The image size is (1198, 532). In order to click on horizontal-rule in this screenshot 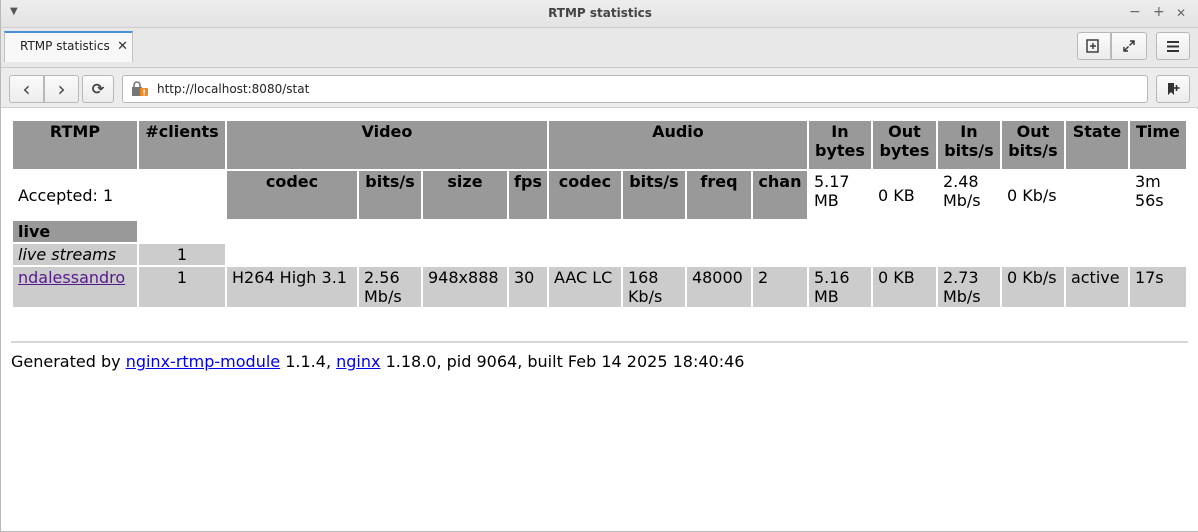, I will do `click(599, 342)`.